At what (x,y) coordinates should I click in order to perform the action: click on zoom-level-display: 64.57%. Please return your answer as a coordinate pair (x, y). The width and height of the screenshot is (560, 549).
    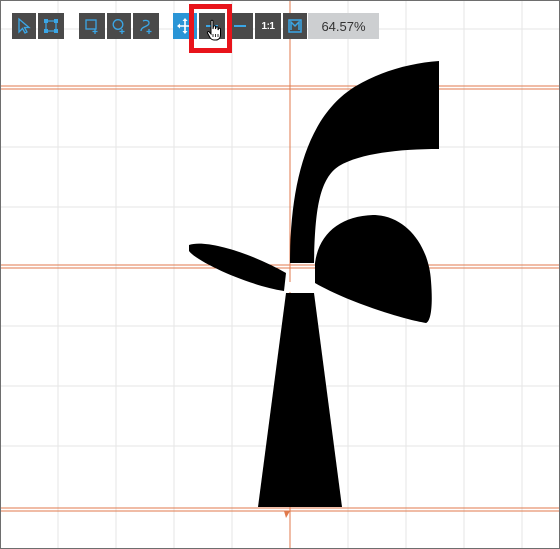
    Looking at the image, I should click on (343, 26).